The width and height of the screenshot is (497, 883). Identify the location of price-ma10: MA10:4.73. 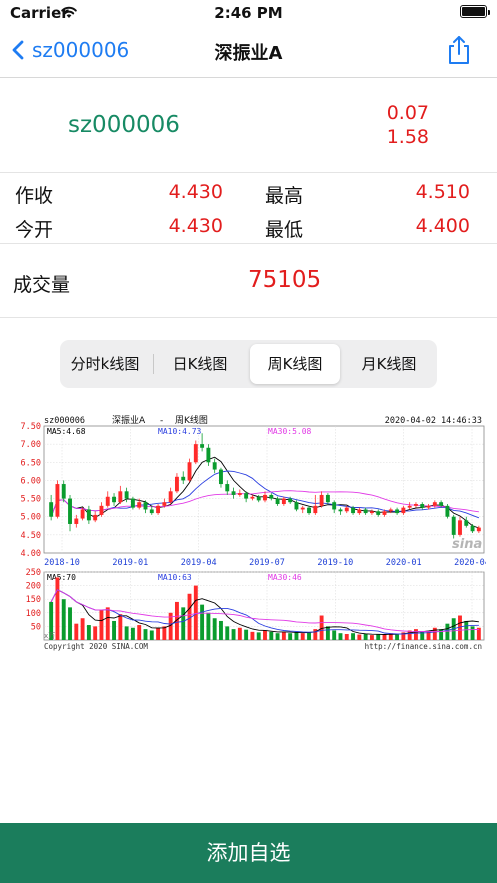
(180, 431).